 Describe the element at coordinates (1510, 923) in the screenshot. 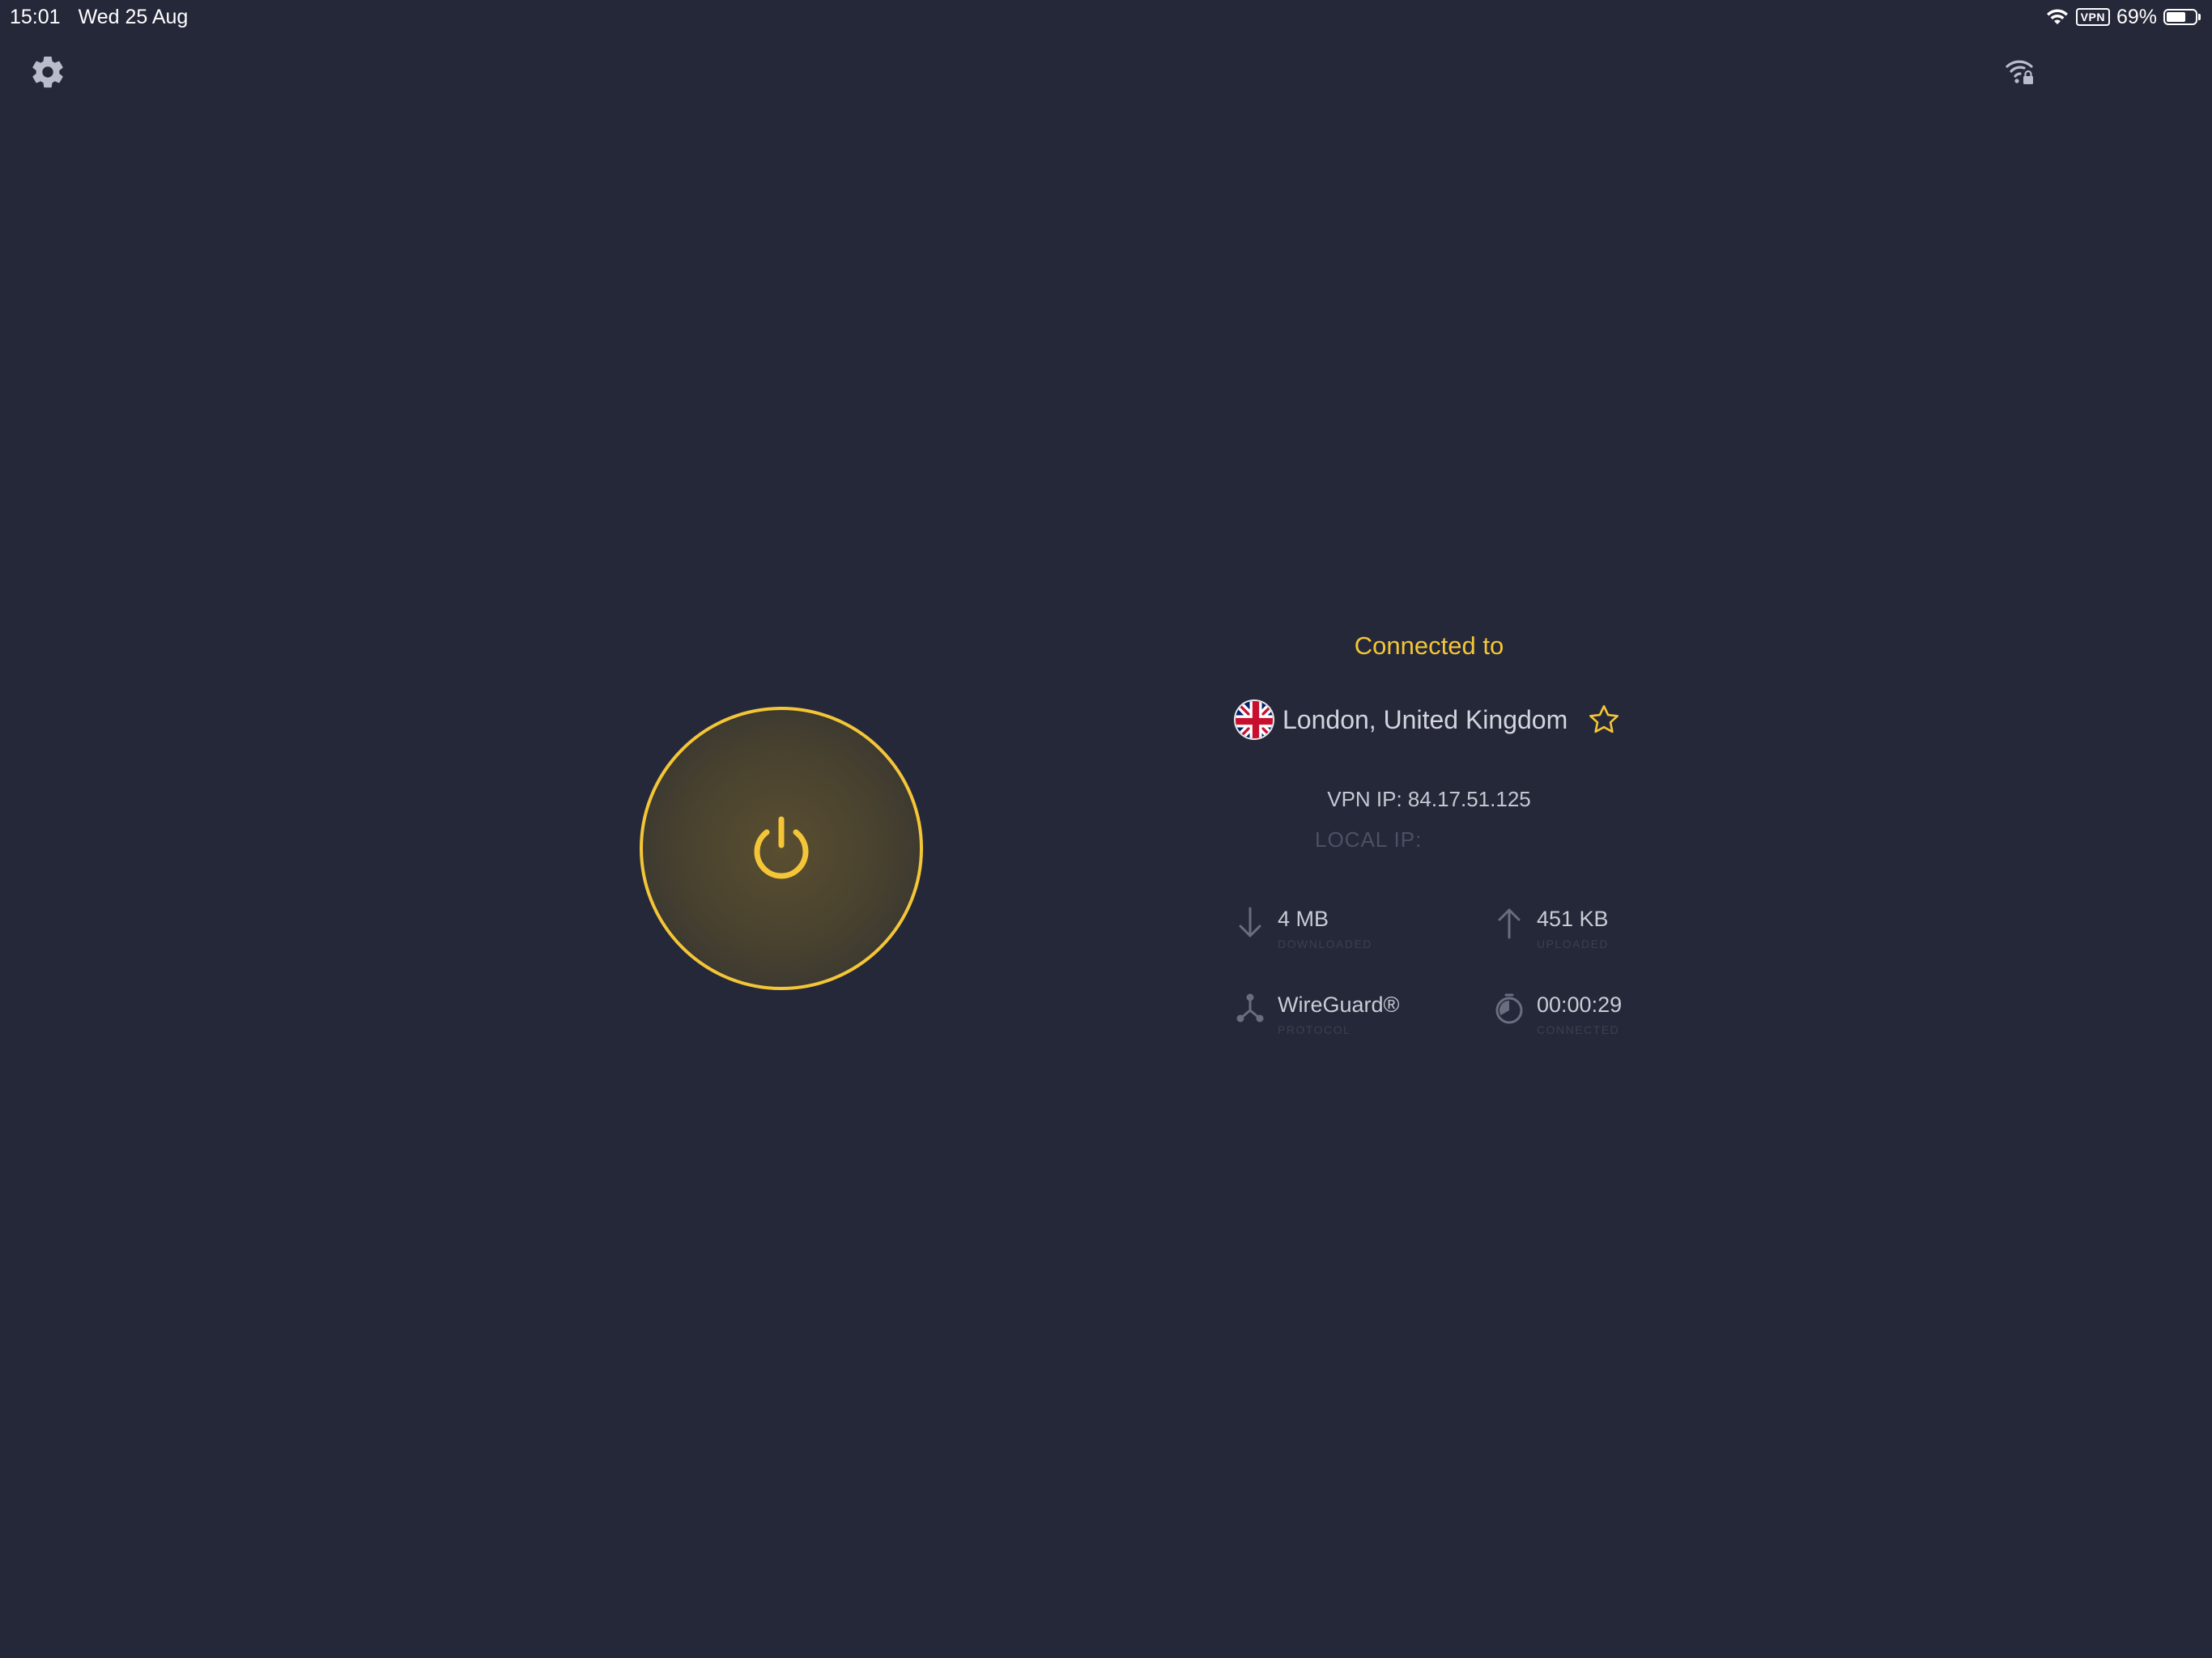

I see `arrow-up-icon` at that location.